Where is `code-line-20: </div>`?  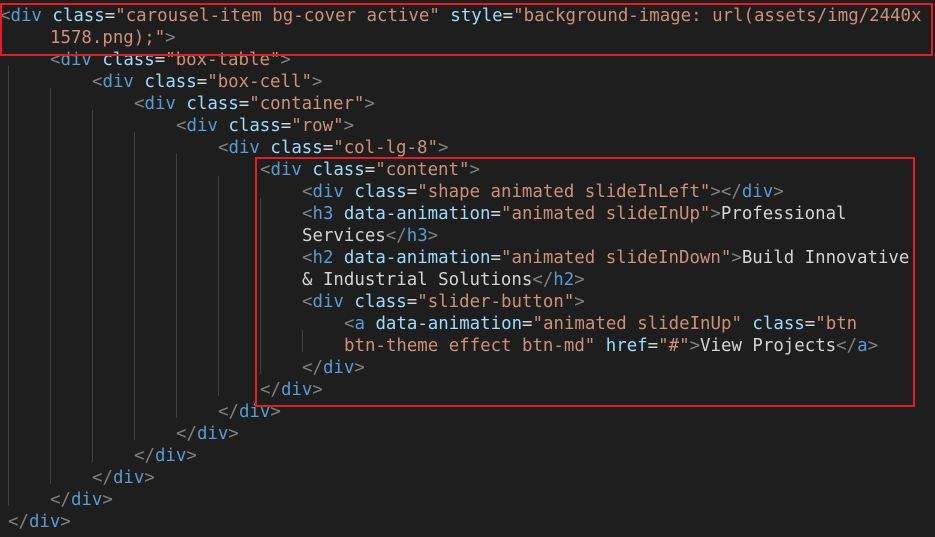 code-line-20: </div> is located at coordinates (207, 434).